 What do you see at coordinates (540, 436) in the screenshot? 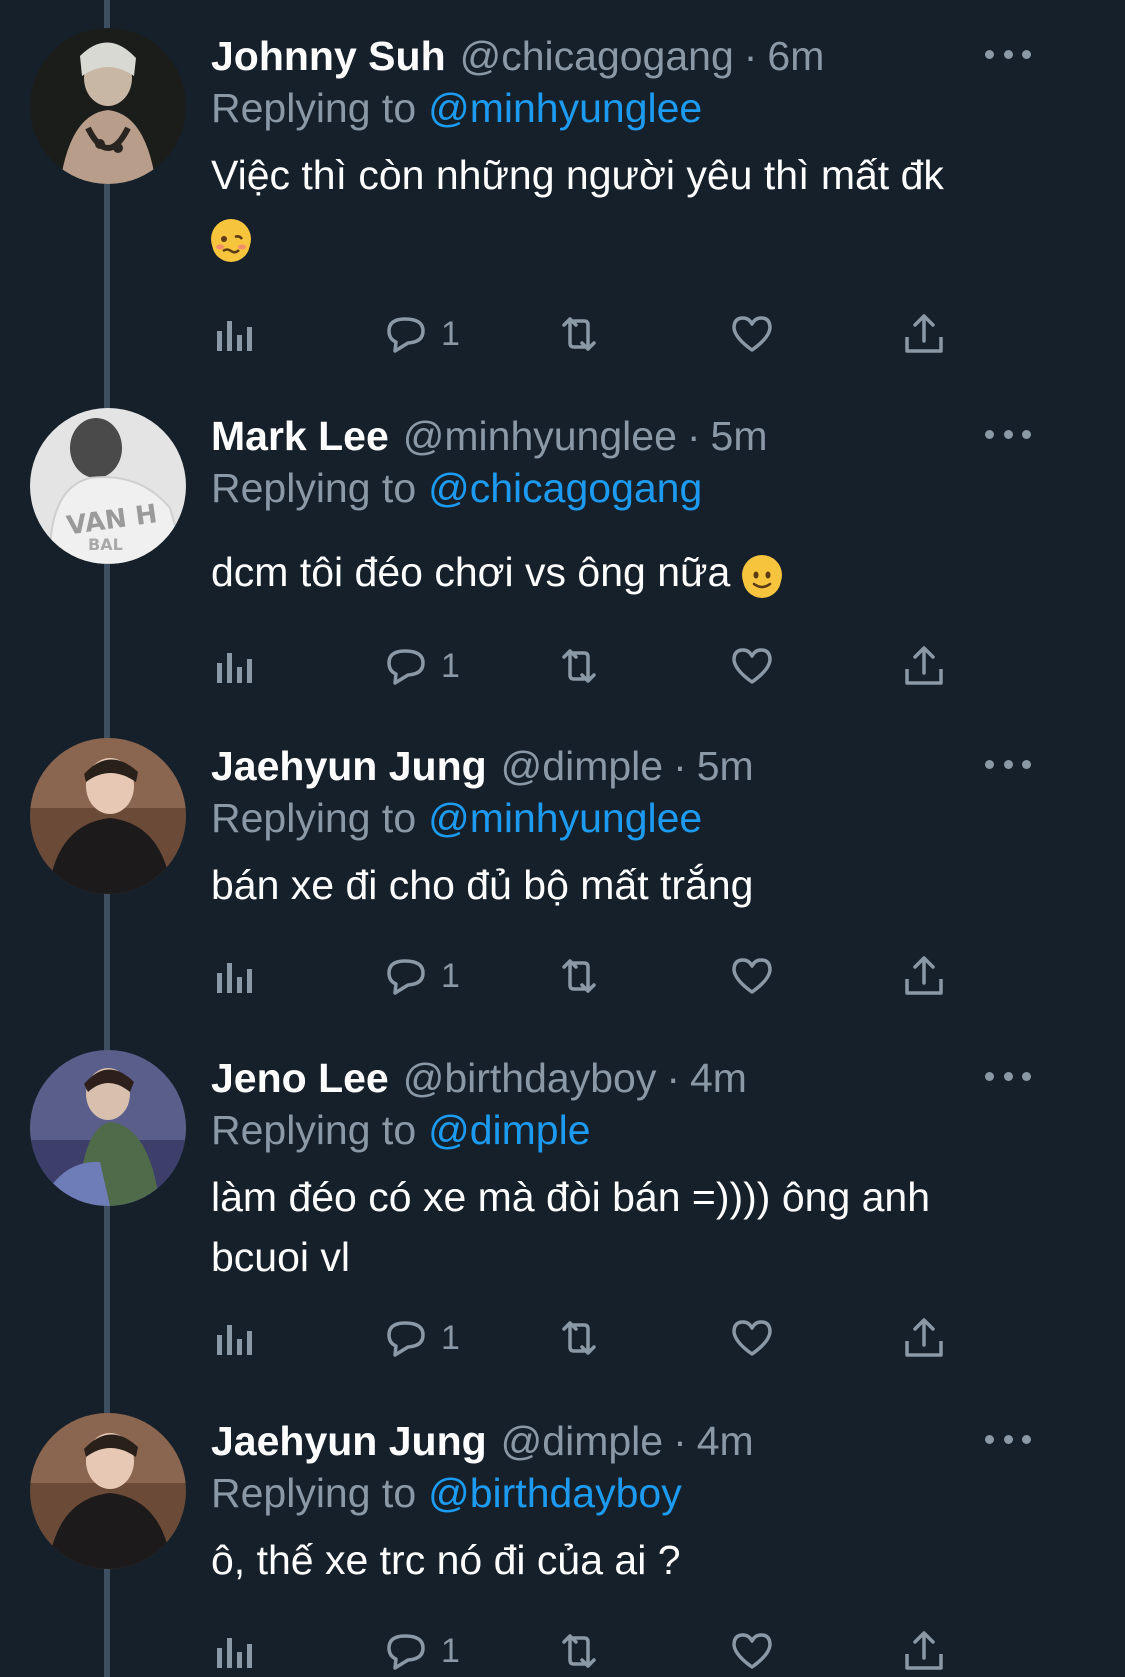
I see `handle: @minhyunglee` at bounding box center [540, 436].